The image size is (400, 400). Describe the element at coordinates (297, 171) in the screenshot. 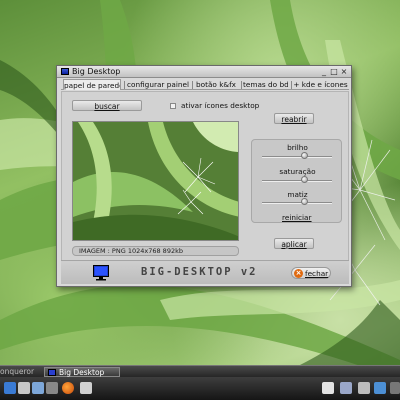

I see `saturation-label: saturação` at that location.